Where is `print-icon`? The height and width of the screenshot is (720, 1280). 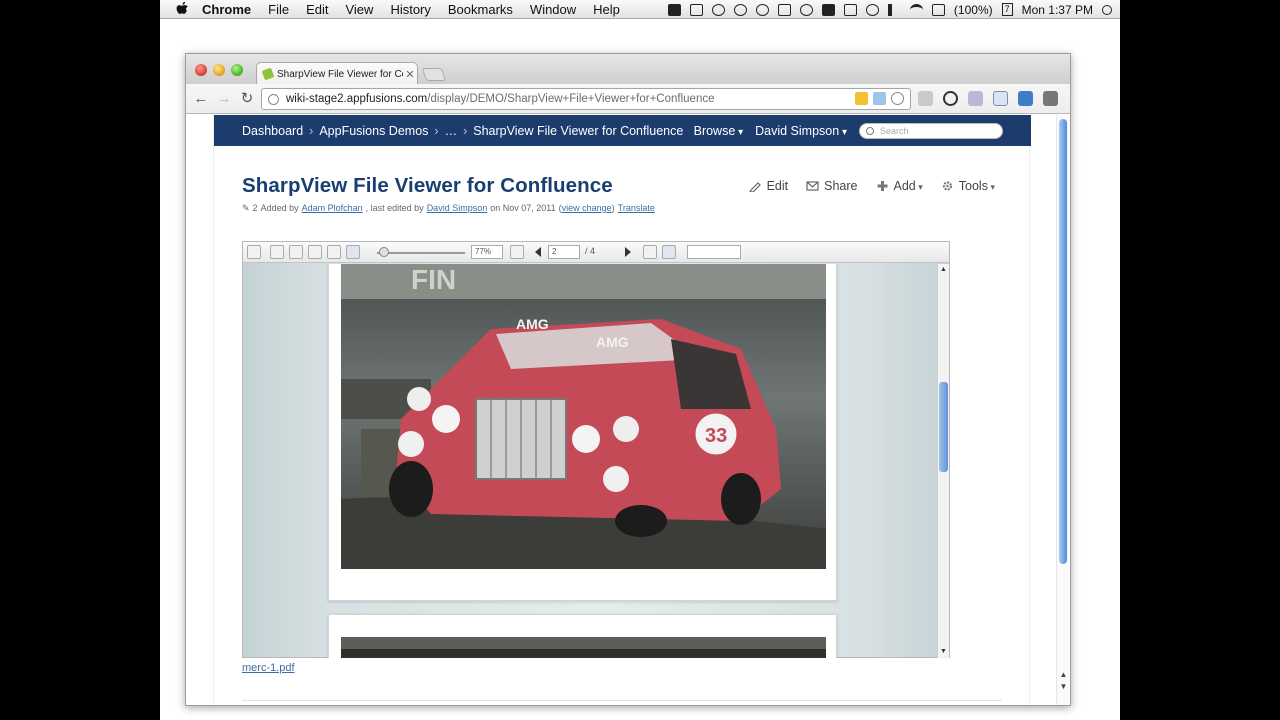 print-icon is located at coordinates (254, 252).